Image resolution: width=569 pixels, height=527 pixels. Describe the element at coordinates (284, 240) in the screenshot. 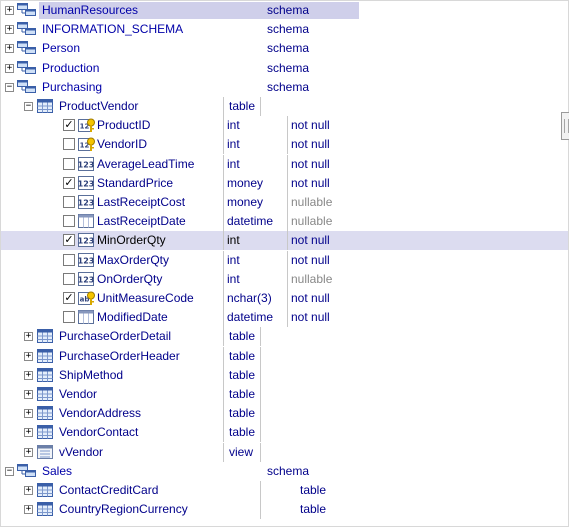

I see `column-row: ✓ 123 MinOrderQty int not null` at that location.